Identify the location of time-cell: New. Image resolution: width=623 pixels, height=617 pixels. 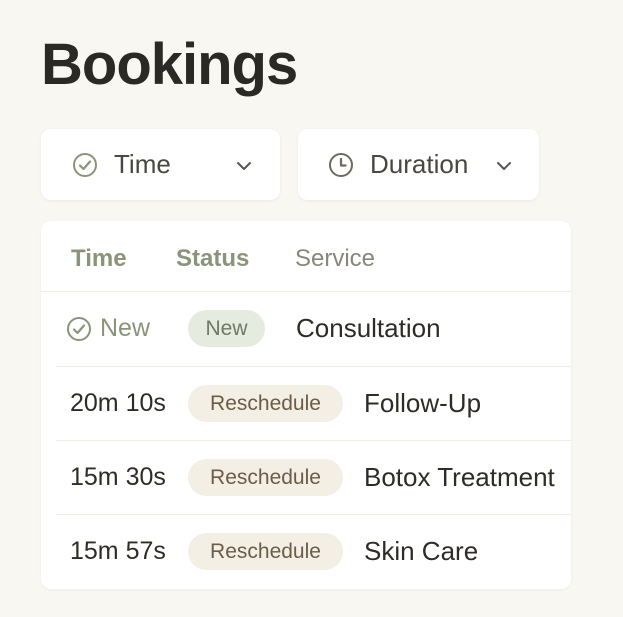
(108, 328).